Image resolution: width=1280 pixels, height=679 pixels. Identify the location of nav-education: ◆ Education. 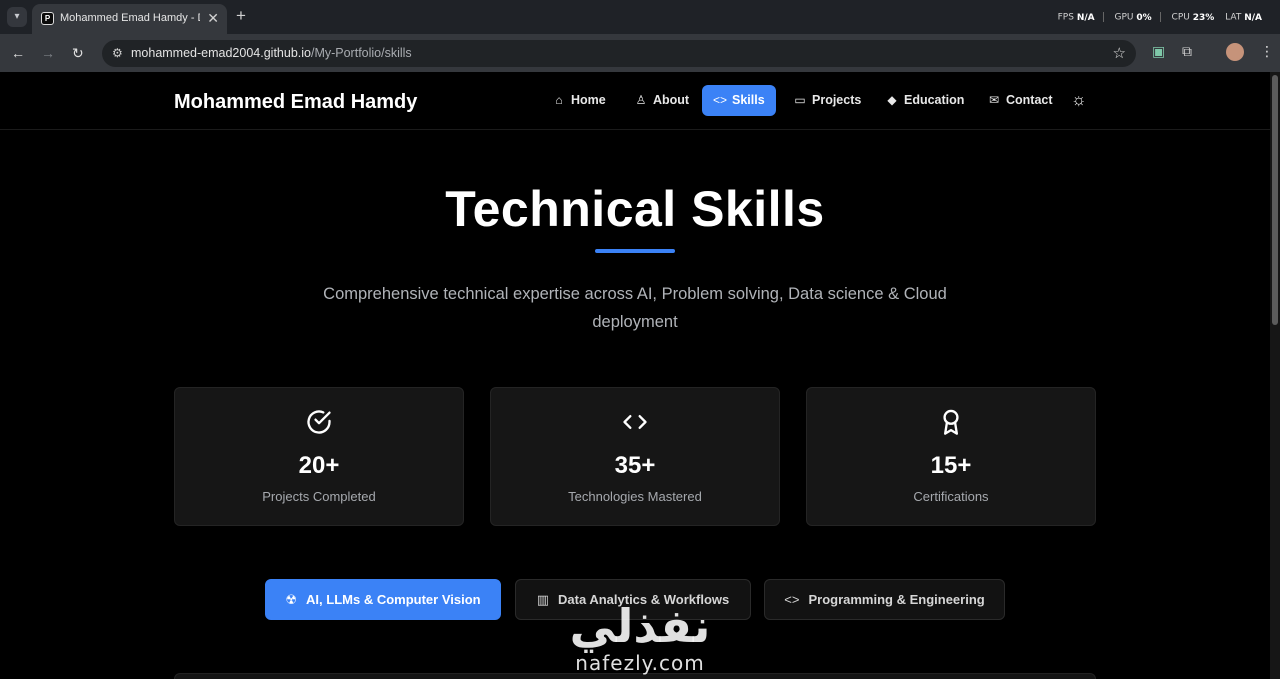
(924, 100).